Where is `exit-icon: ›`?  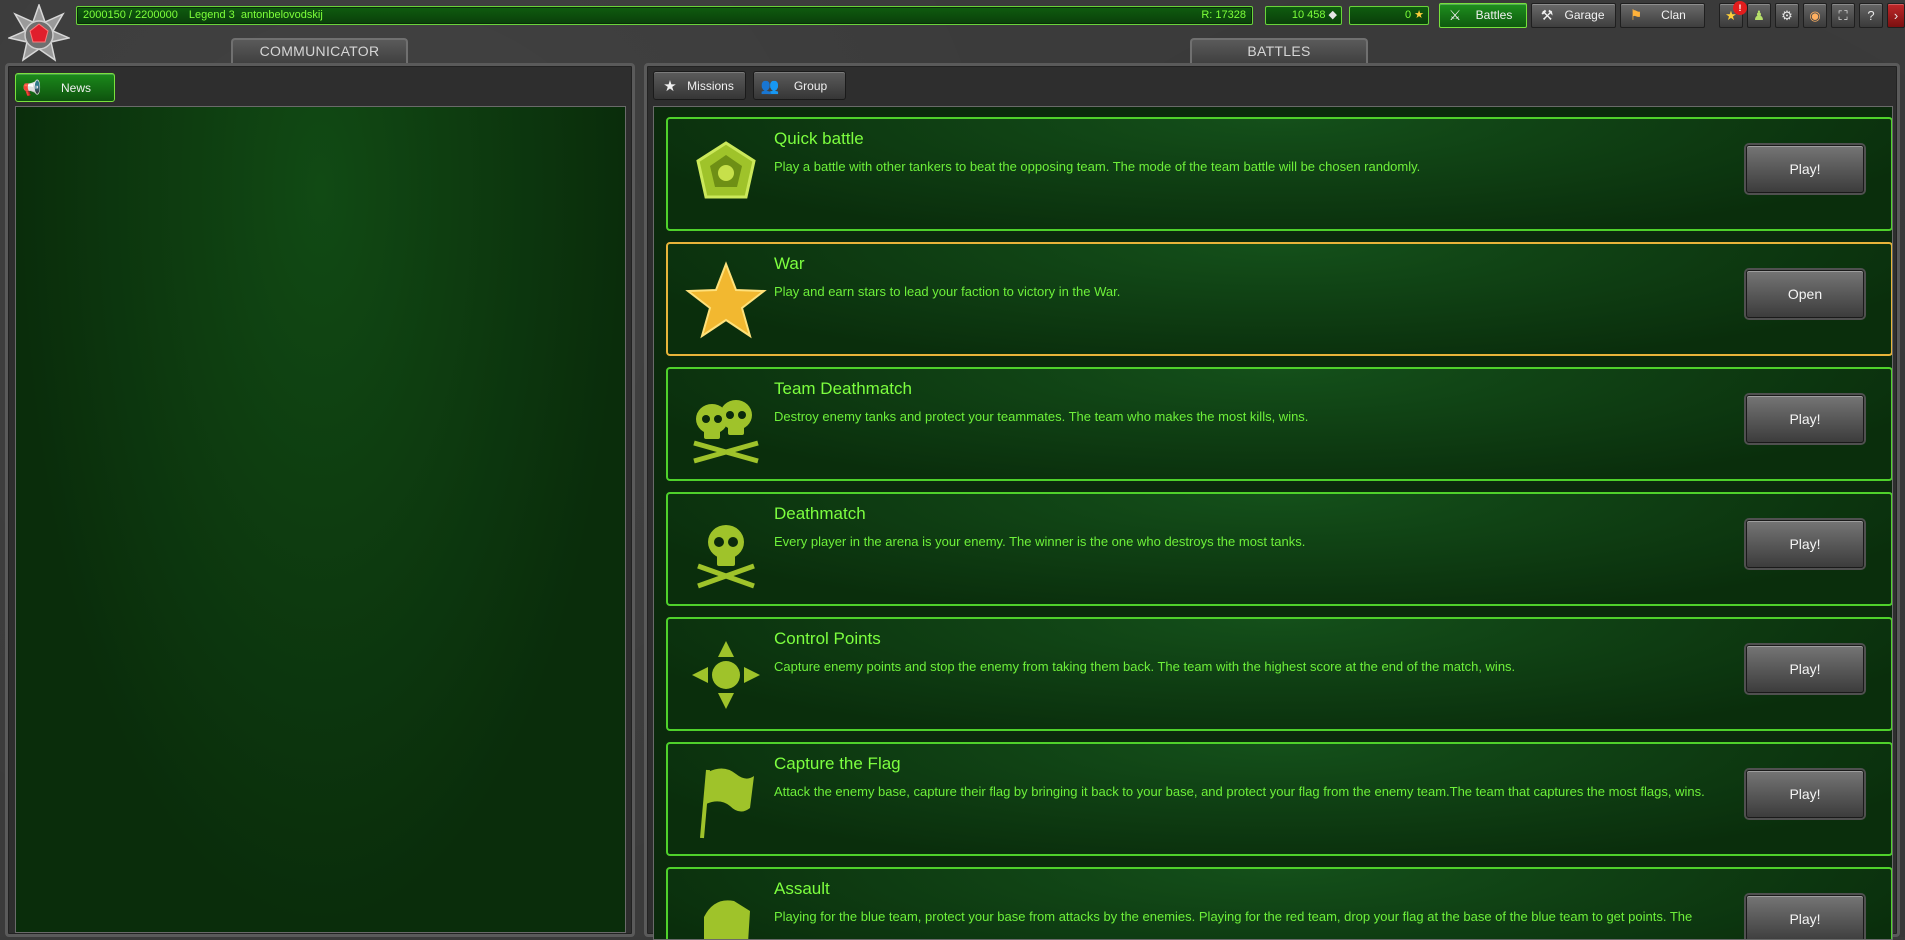 exit-icon: › is located at coordinates (1896, 15).